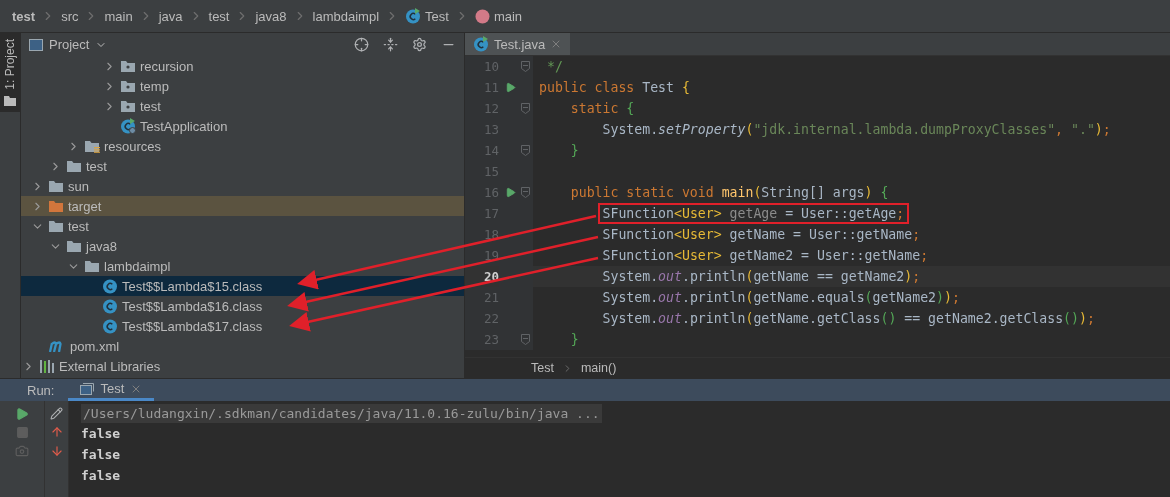 This screenshot has height=497, width=1170. I want to click on tree-item-label: temp, so click(154, 86).